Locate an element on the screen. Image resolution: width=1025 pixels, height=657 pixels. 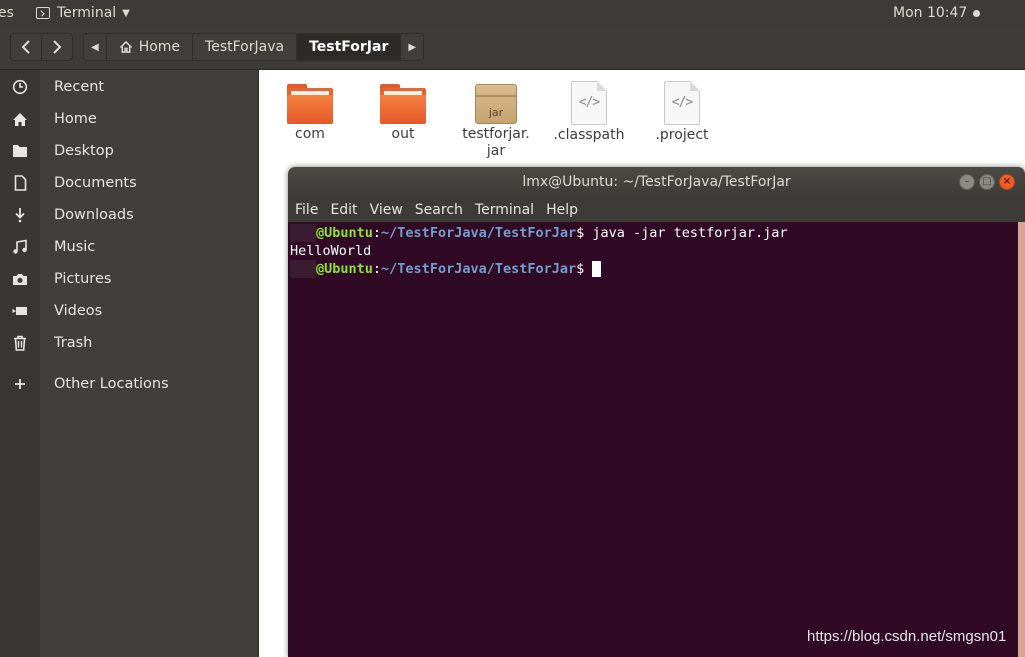
sidebar-item-label: Other Locations is located at coordinates (111, 384).